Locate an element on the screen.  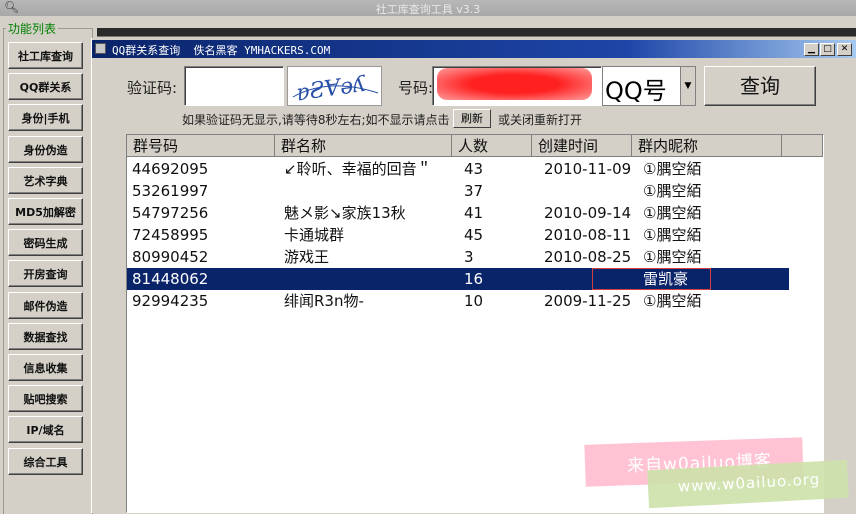
cell-id: 81448062 is located at coordinates (170, 279).